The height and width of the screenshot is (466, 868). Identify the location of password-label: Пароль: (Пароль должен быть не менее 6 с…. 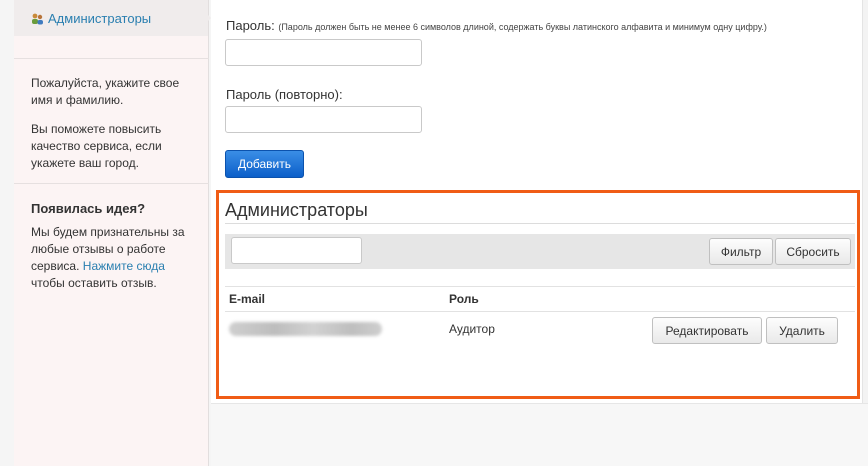
(496, 25).